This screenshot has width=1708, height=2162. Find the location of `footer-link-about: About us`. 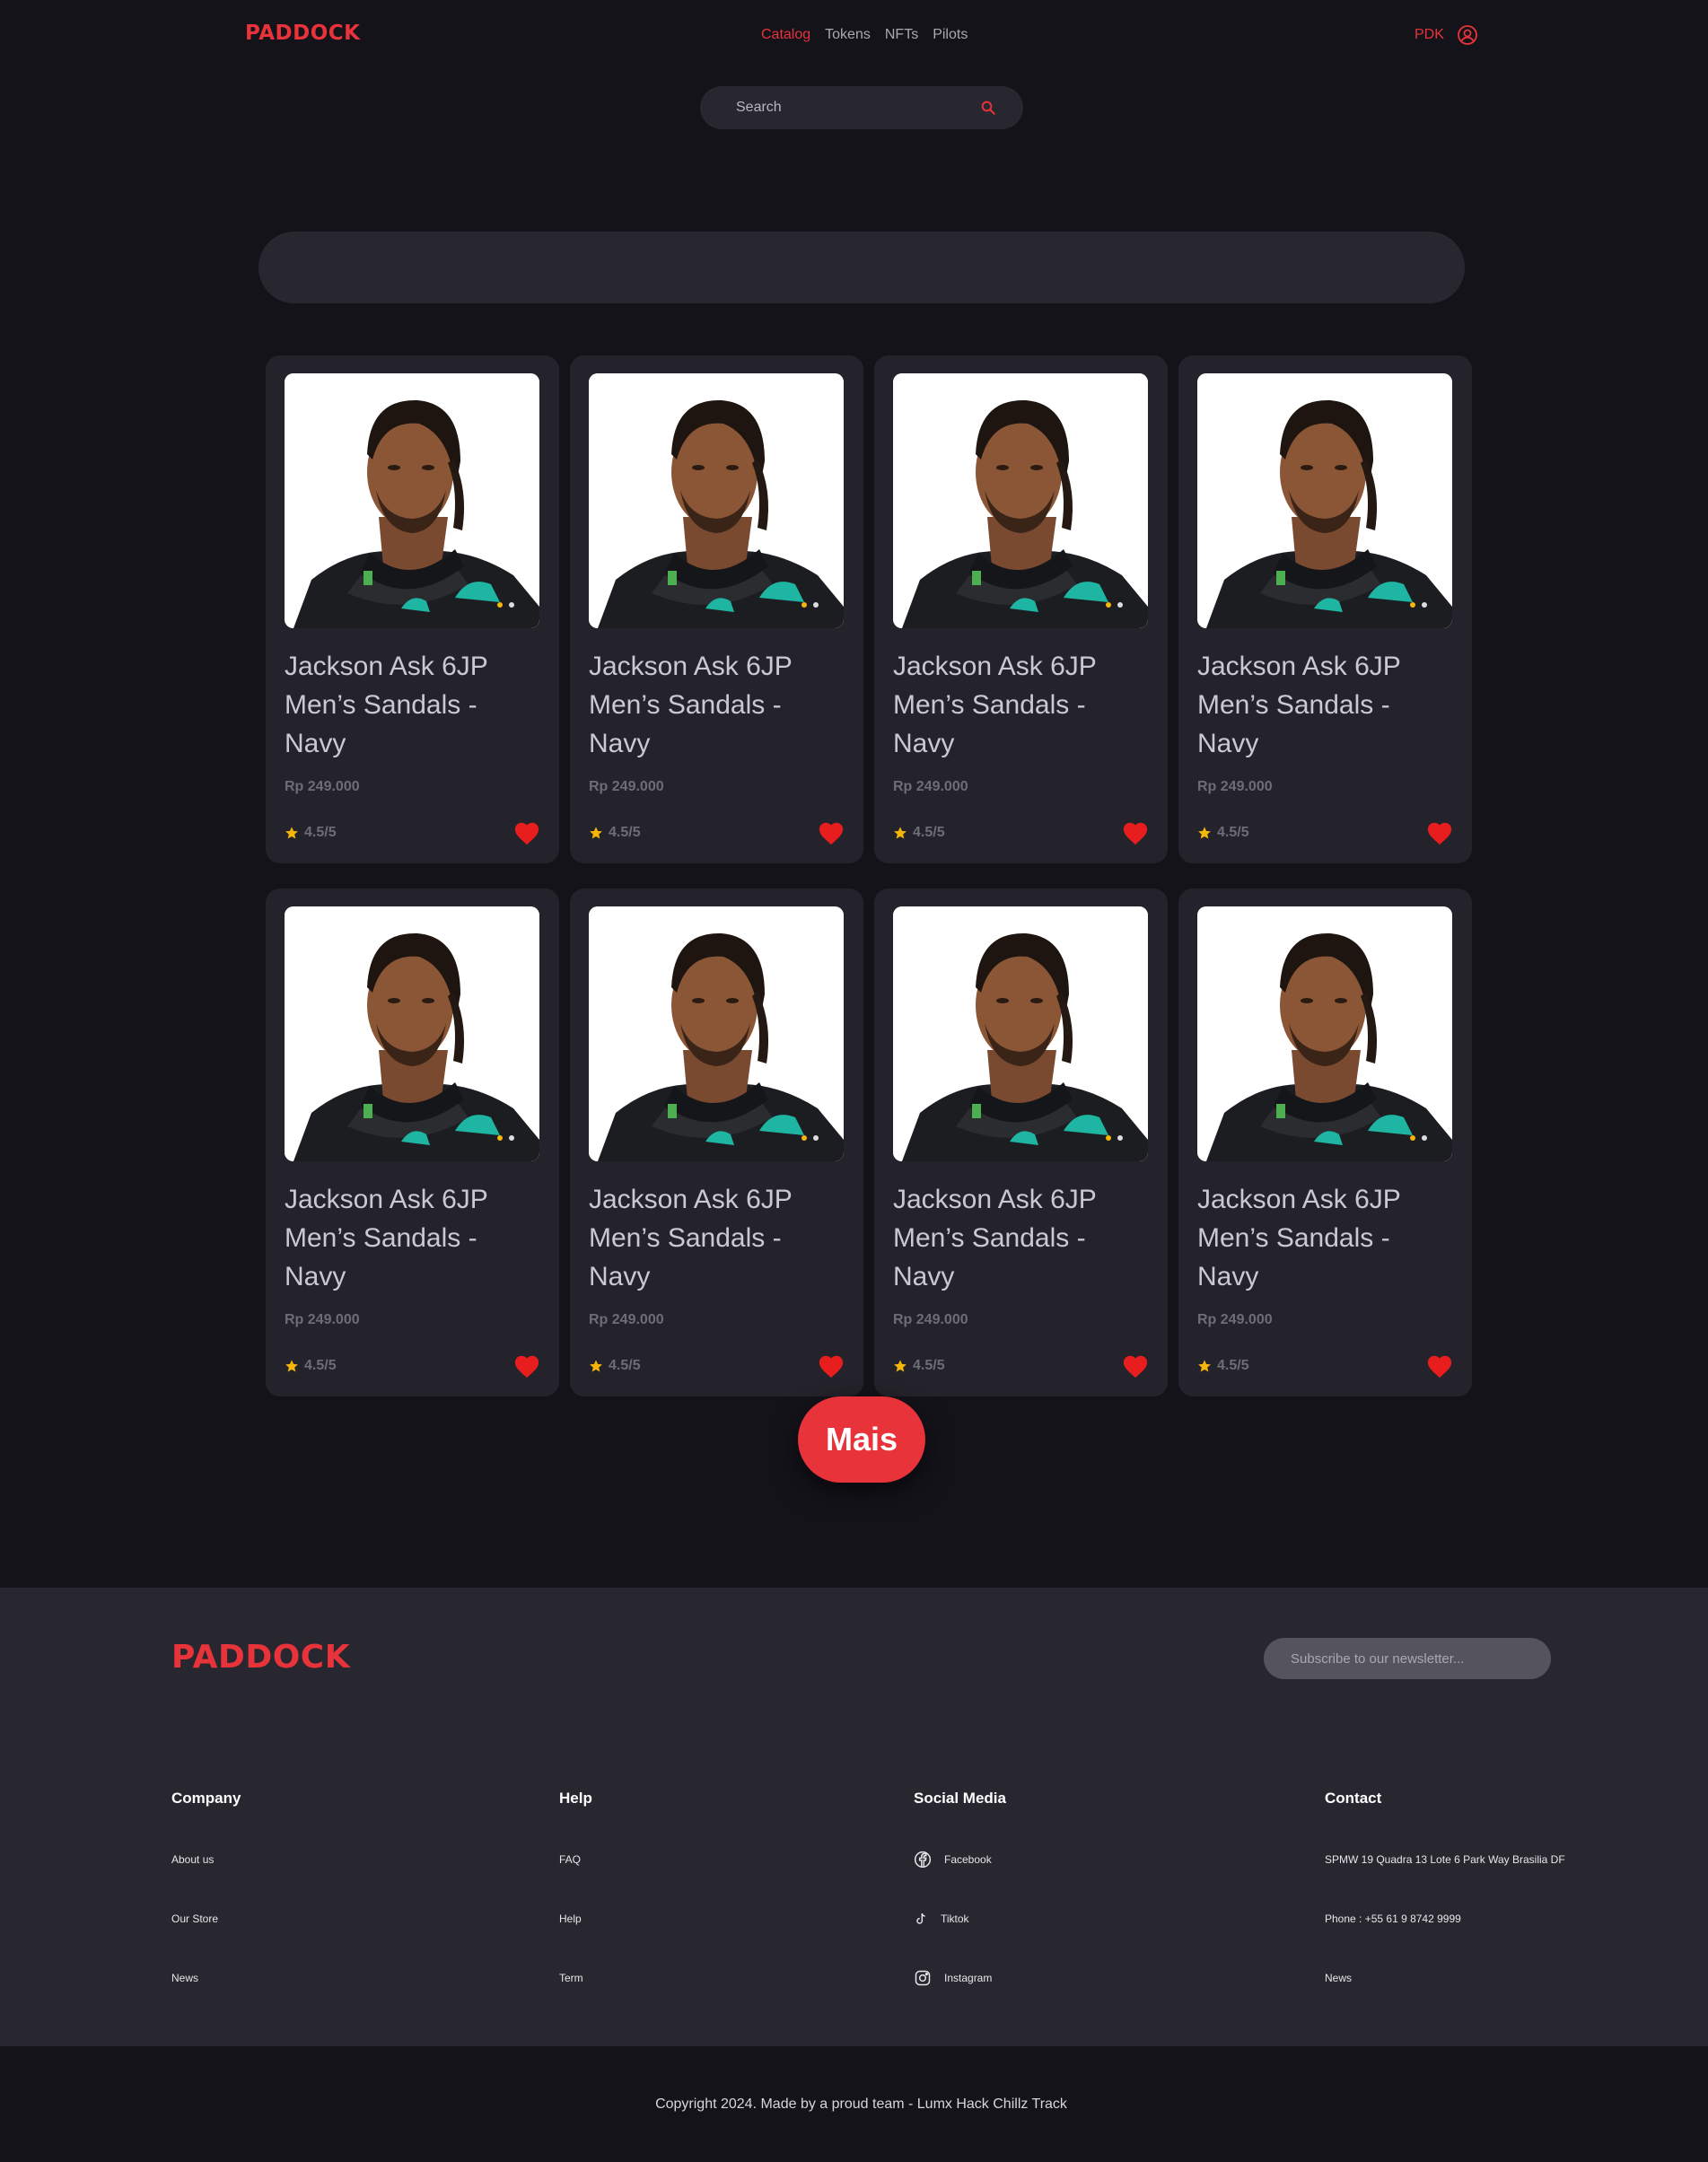

footer-link-about: About us is located at coordinates (206, 1859).